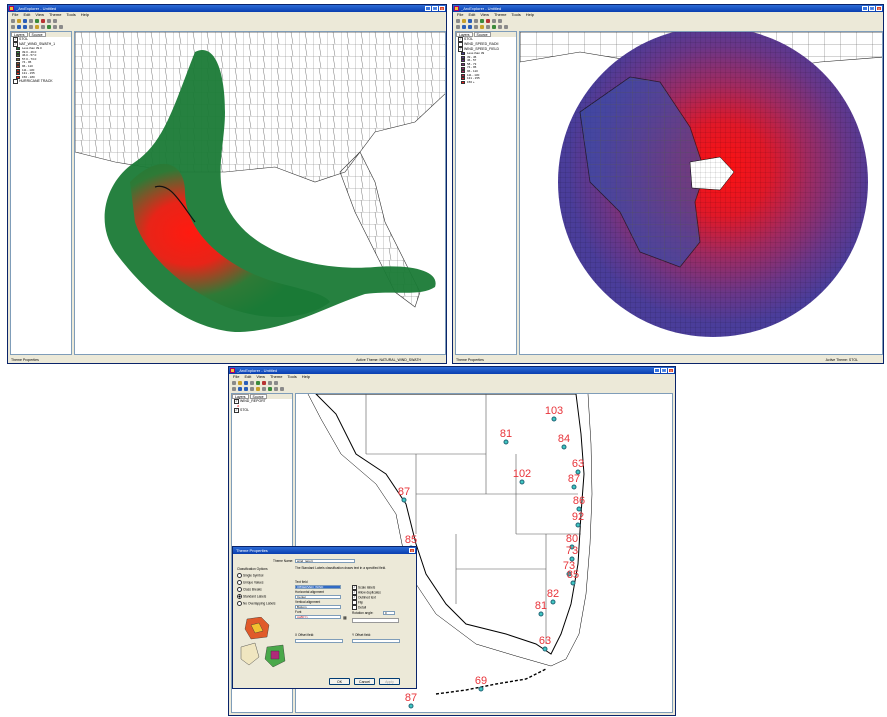 Image resolution: width=887 pixels, height=717 pixels. Describe the element at coordinates (364, 681) in the screenshot. I see `cancel-button: Cancel` at that location.